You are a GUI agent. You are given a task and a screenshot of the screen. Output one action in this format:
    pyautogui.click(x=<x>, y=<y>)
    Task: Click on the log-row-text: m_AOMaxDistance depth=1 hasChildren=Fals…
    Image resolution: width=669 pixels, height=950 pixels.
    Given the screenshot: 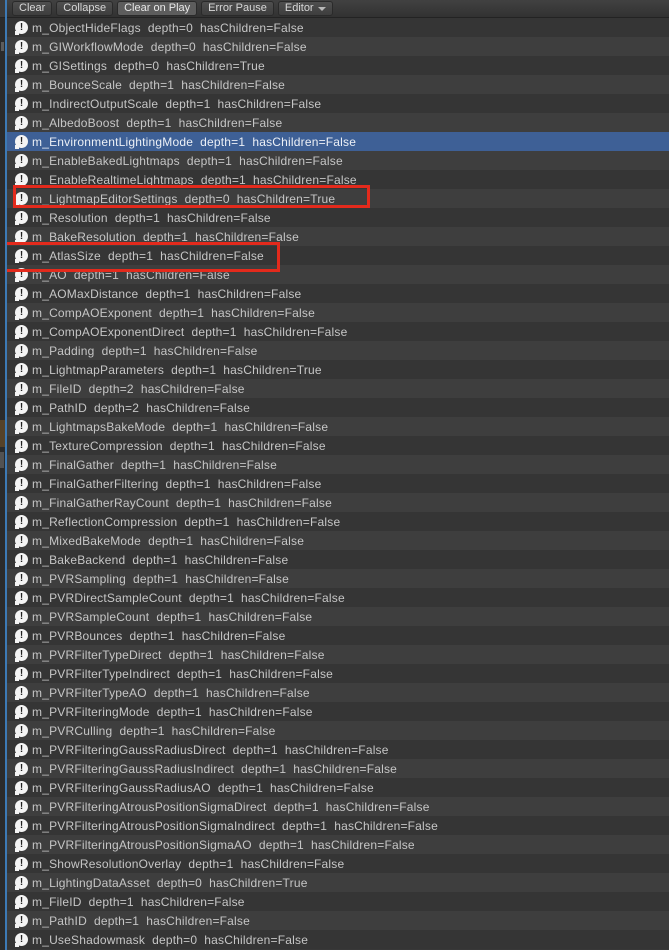 What is the action you would take?
    pyautogui.click(x=167, y=293)
    